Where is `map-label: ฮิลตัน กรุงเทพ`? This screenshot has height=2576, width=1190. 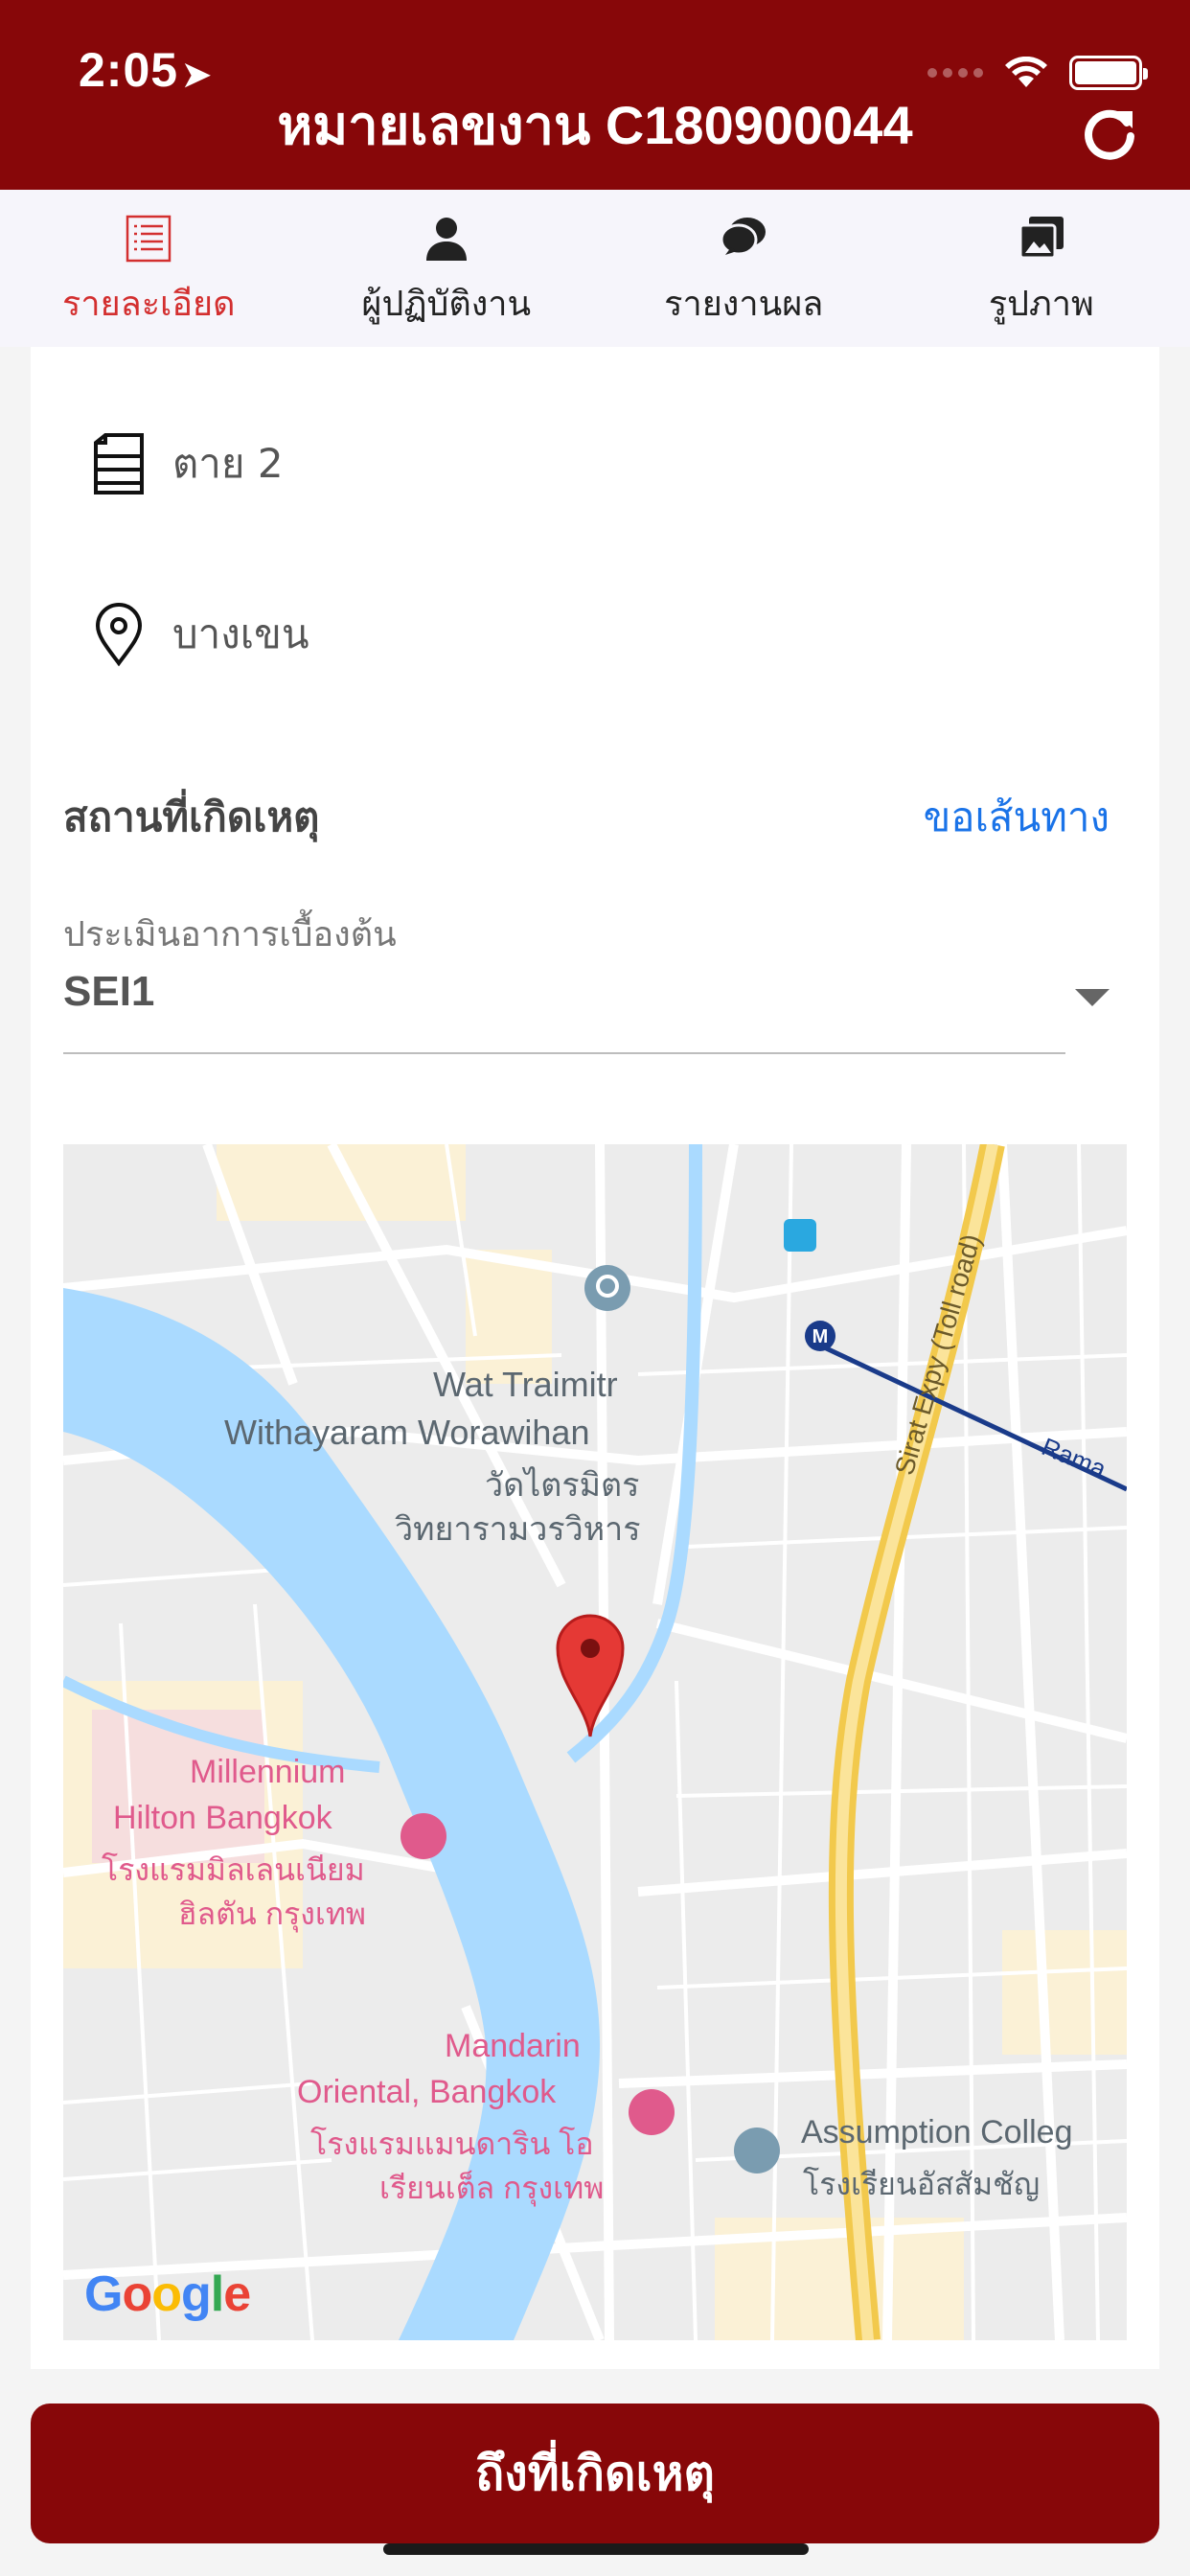 map-label: ฮิลตัน กรุงเทพ is located at coordinates (272, 1914).